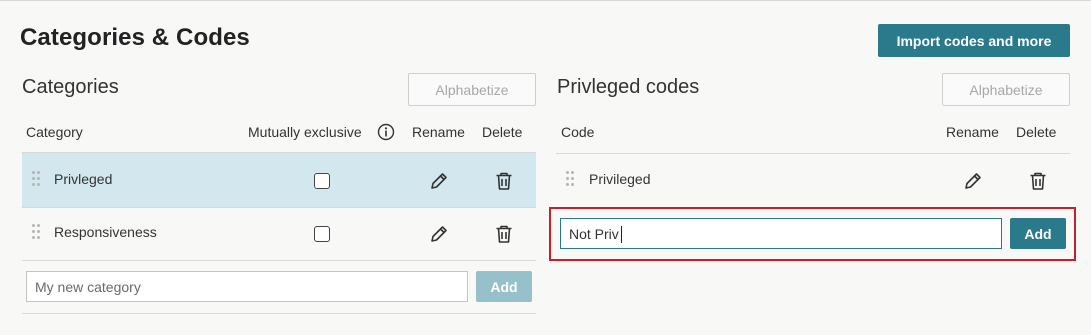 Image resolution: width=1091 pixels, height=335 pixels. I want to click on category-label: Responsiveness, so click(105, 232).